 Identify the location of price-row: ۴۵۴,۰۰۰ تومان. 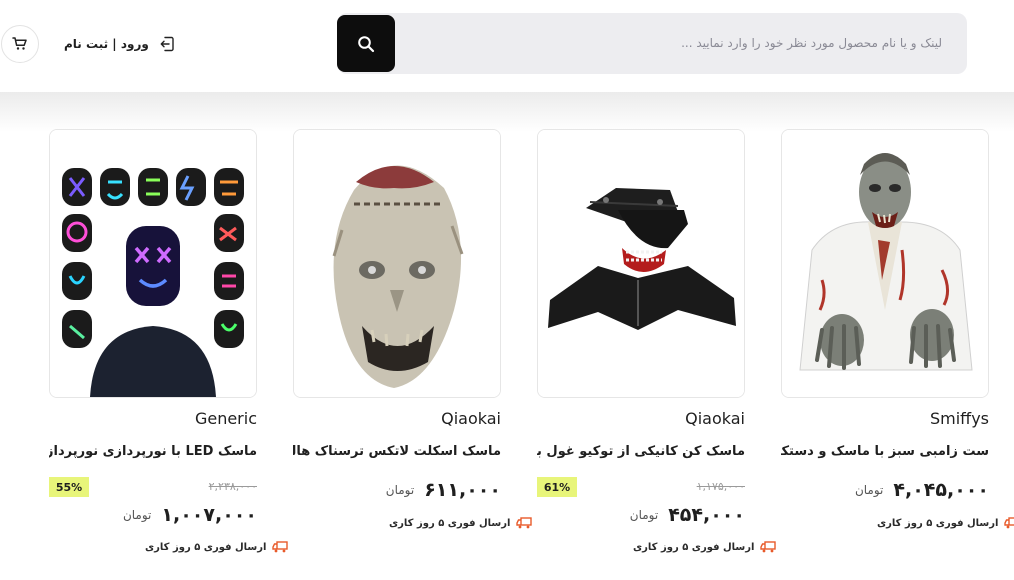
(641, 515).